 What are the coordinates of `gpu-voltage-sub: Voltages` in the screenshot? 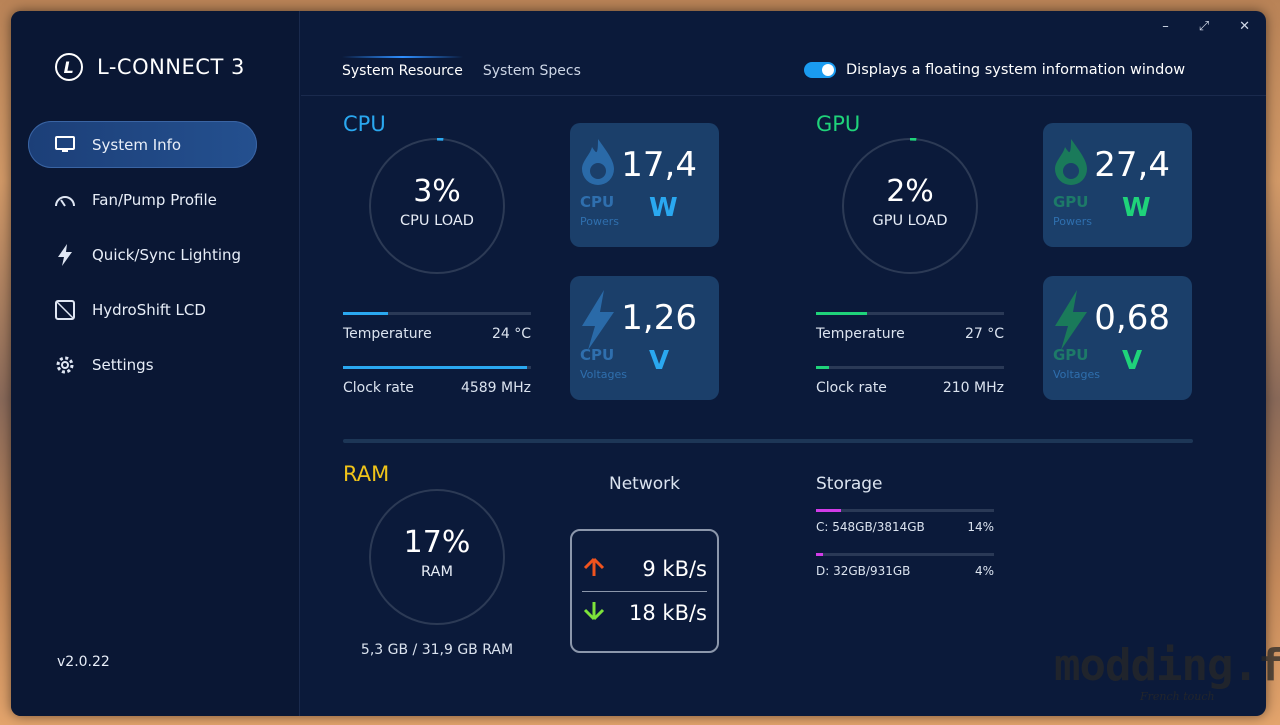 It's located at (1076, 374).